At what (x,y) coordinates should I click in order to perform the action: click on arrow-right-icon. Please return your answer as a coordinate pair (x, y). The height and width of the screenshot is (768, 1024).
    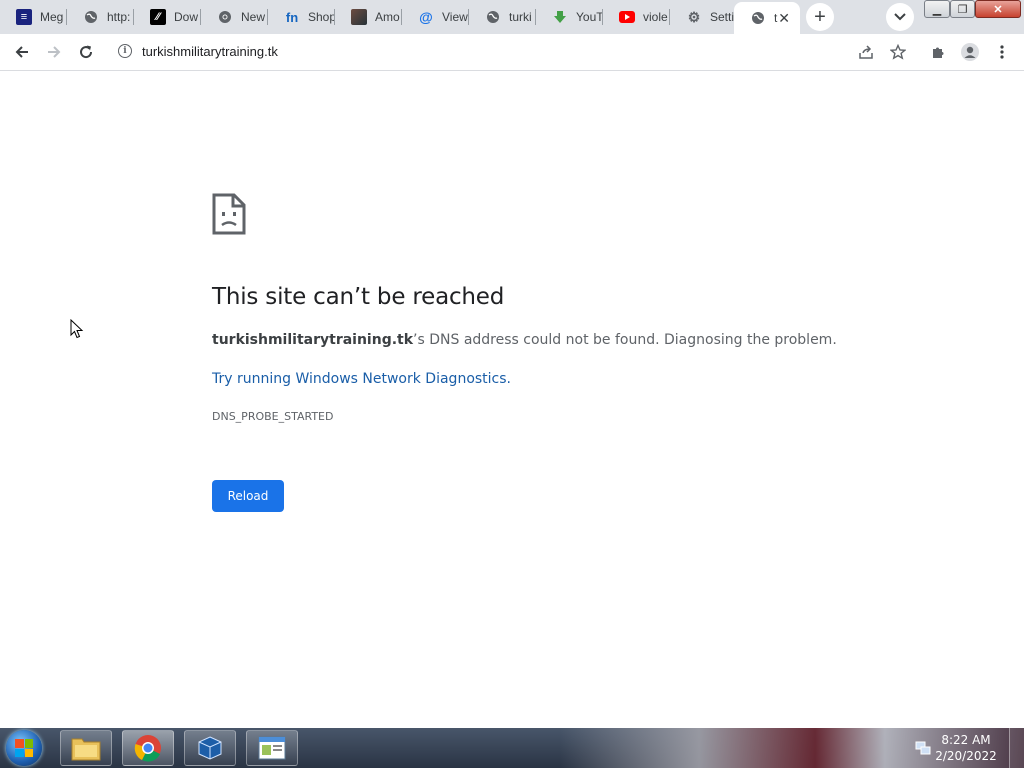
    Looking at the image, I should click on (54, 52).